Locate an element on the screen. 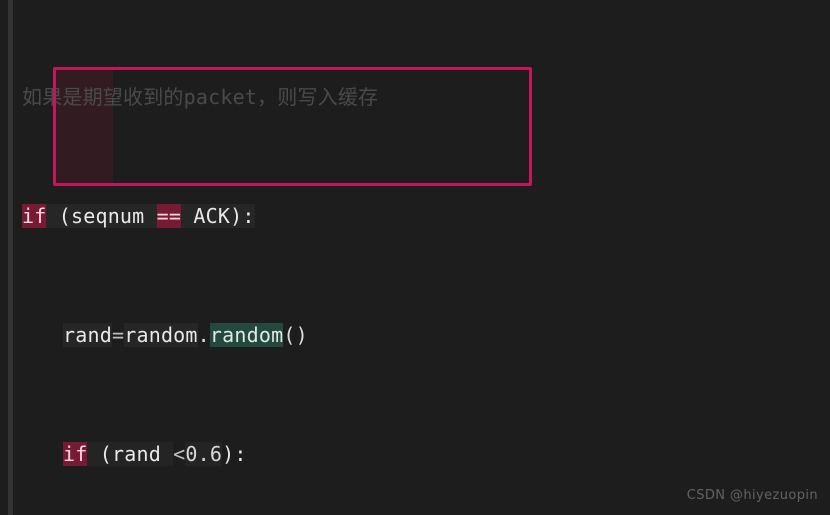 This screenshot has width=830, height=515. number-threshold: 0.6 is located at coordinates (204, 453).